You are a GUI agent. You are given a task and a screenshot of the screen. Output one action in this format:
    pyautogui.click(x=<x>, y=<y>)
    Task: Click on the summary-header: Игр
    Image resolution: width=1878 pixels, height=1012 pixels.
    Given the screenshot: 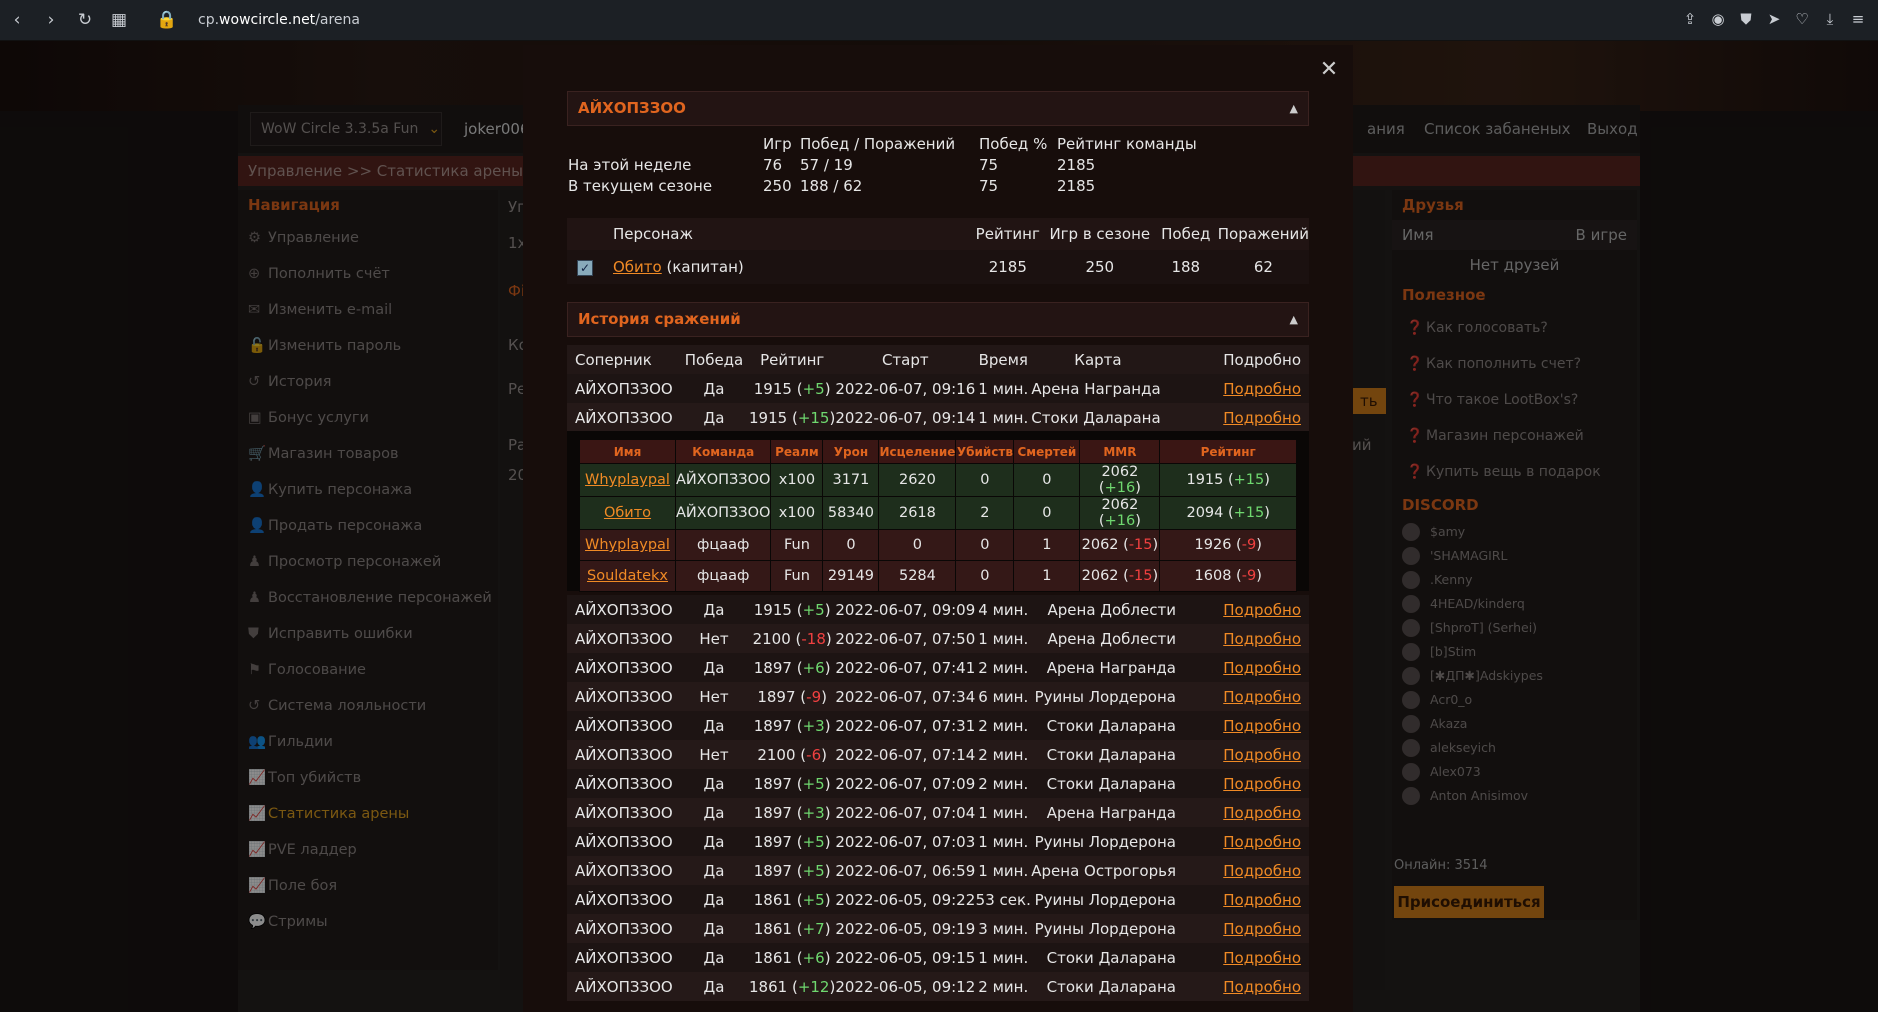 What is the action you would take?
    pyautogui.click(x=777, y=144)
    